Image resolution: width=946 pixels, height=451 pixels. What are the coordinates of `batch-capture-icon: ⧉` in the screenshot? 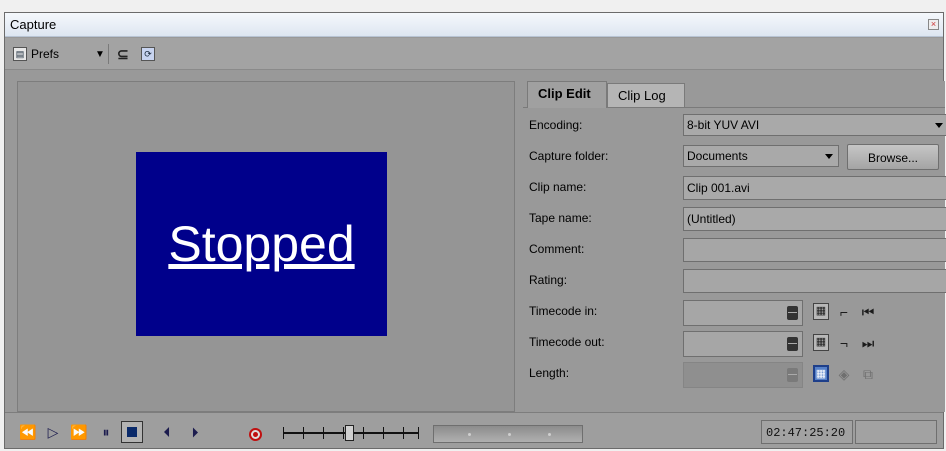 It's located at (868, 374).